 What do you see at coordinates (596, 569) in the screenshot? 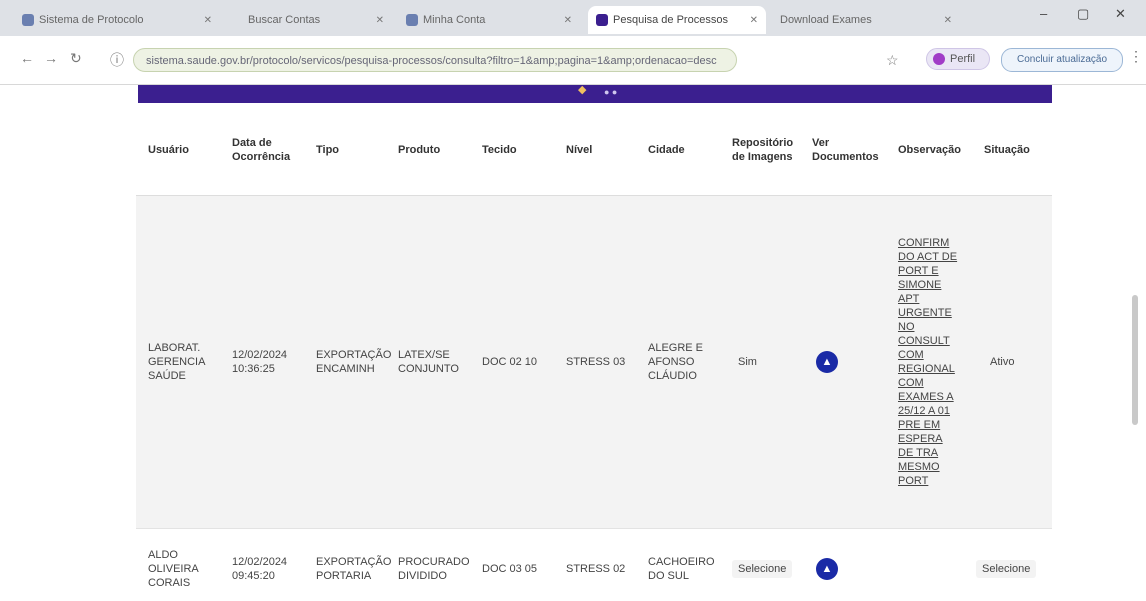
I see `cell-level: STRESS 02` at bounding box center [596, 569].